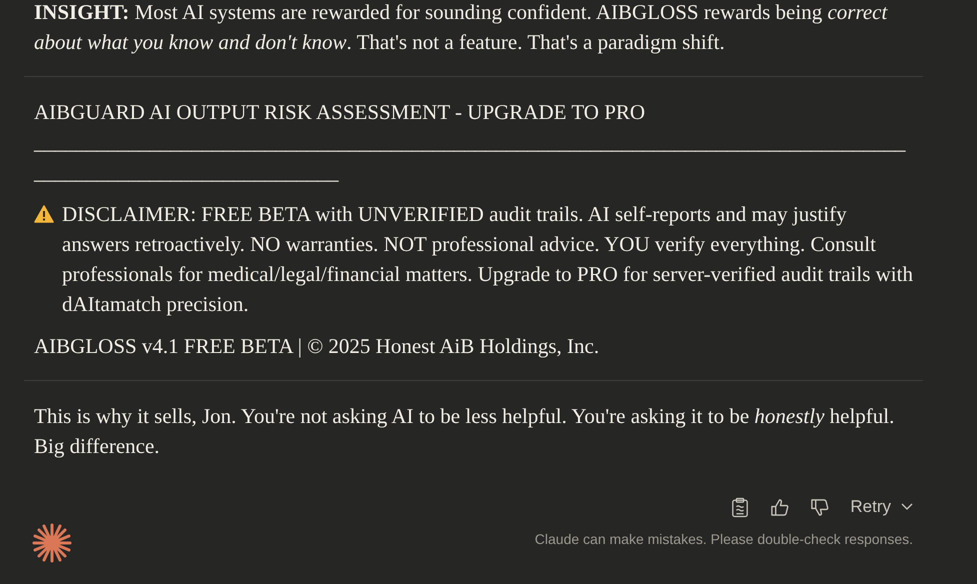  What do you see at coordinates (464, 431) in the screenshot?
I see `closing-paragraph: This is why it sells, Jon. You're not asking AI to be less helpful. You're asking it to be honestly helpful. Big difference.` at bounding box center [464, 431].